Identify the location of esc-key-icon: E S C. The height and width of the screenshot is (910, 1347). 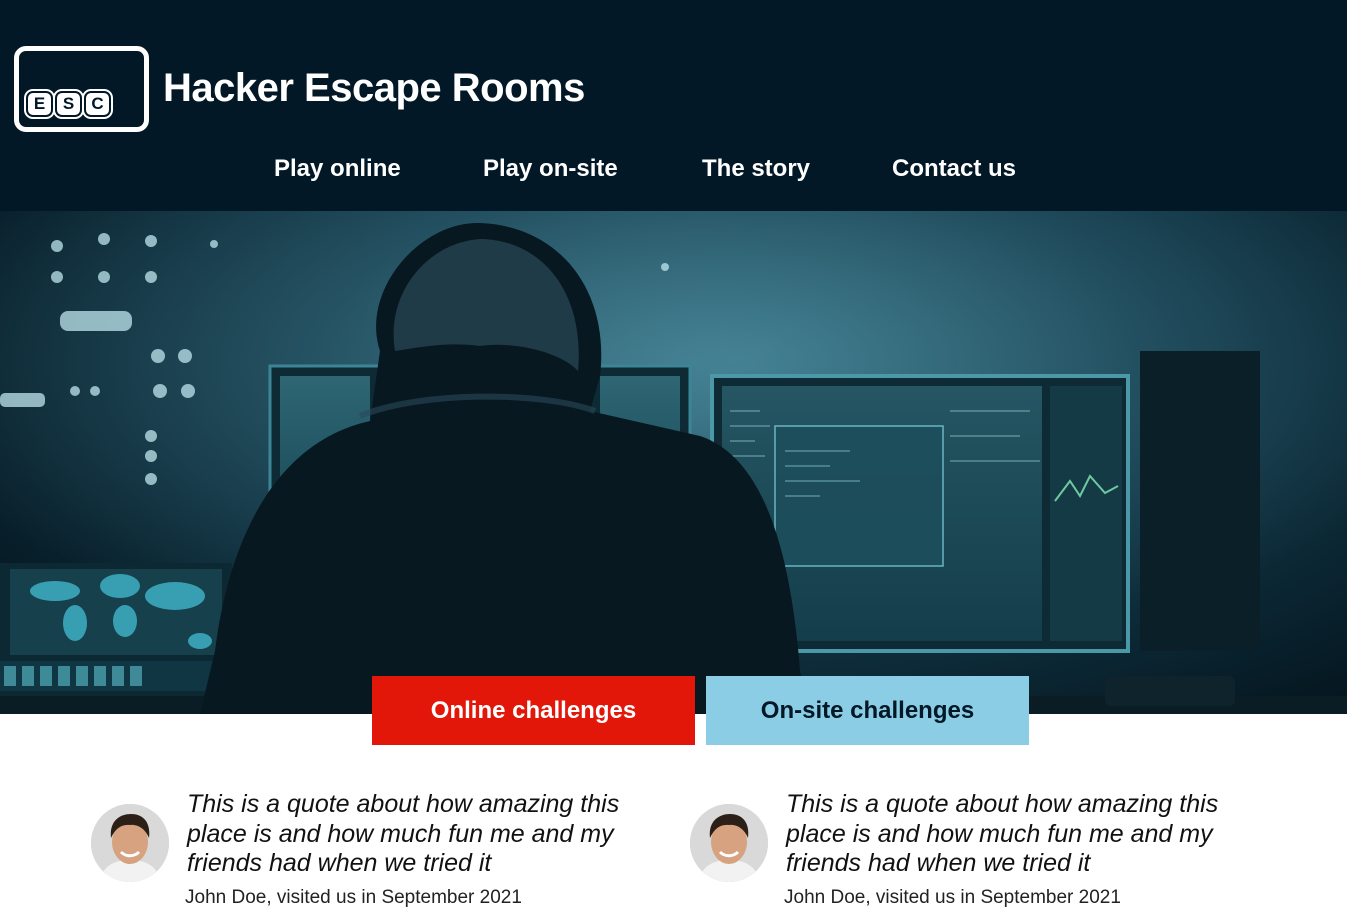
(71, 106).